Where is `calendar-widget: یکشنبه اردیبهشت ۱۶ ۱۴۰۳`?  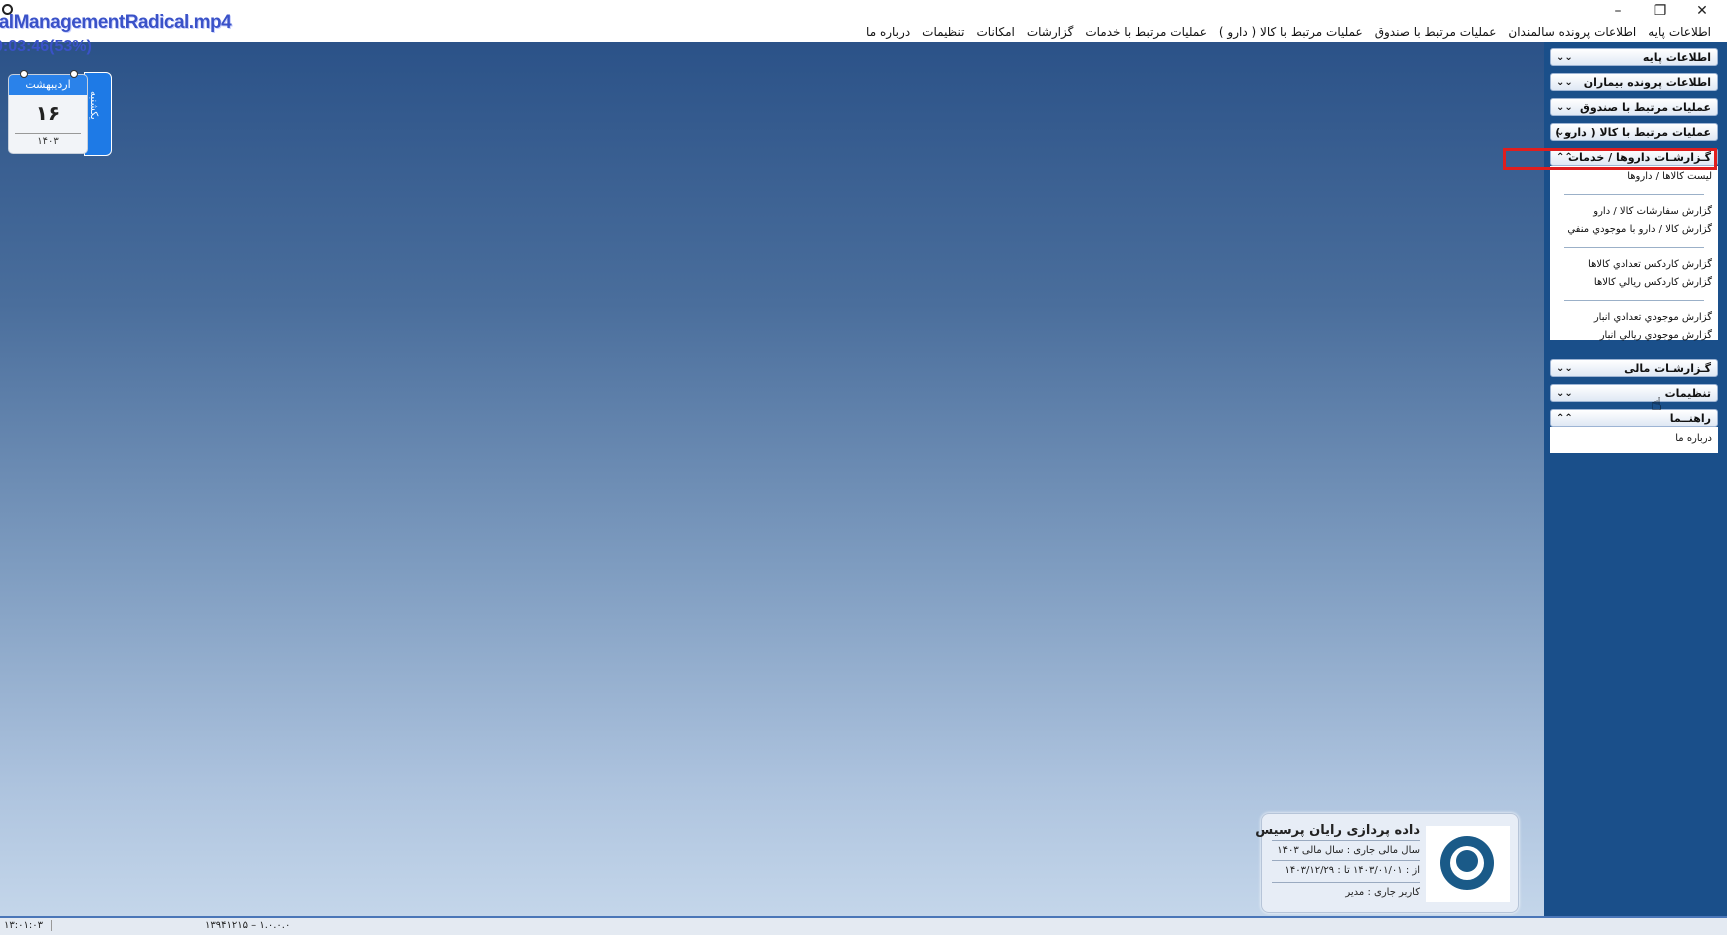 calendar-widget: یکشنبه اردیبهشت ۱۶ ۱۴۰۳ is located at coordinates (59, 113).